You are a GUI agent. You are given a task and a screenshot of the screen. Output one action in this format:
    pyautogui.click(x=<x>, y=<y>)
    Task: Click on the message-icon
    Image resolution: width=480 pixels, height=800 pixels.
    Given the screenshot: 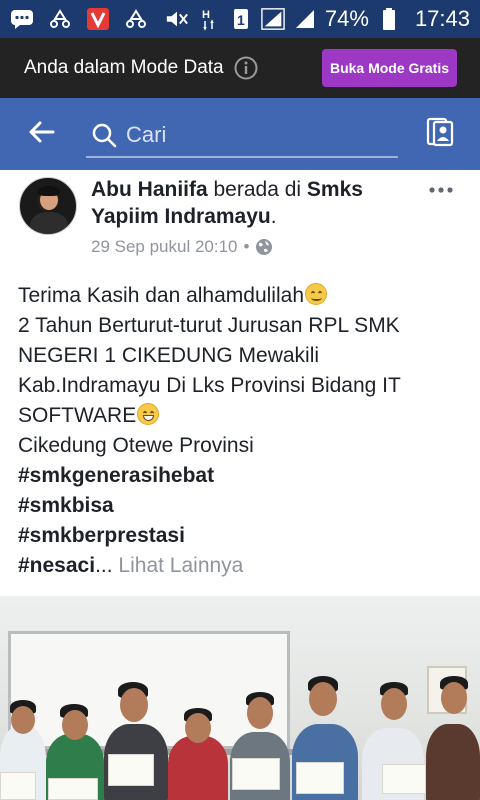 What is the action you would take?
    pyautogui.click(x=22, y=19)
    